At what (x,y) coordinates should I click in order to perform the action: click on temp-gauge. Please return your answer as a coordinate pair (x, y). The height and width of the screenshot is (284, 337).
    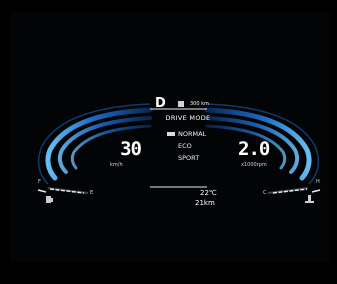
    Looking at the image, I should click on (294, 190).